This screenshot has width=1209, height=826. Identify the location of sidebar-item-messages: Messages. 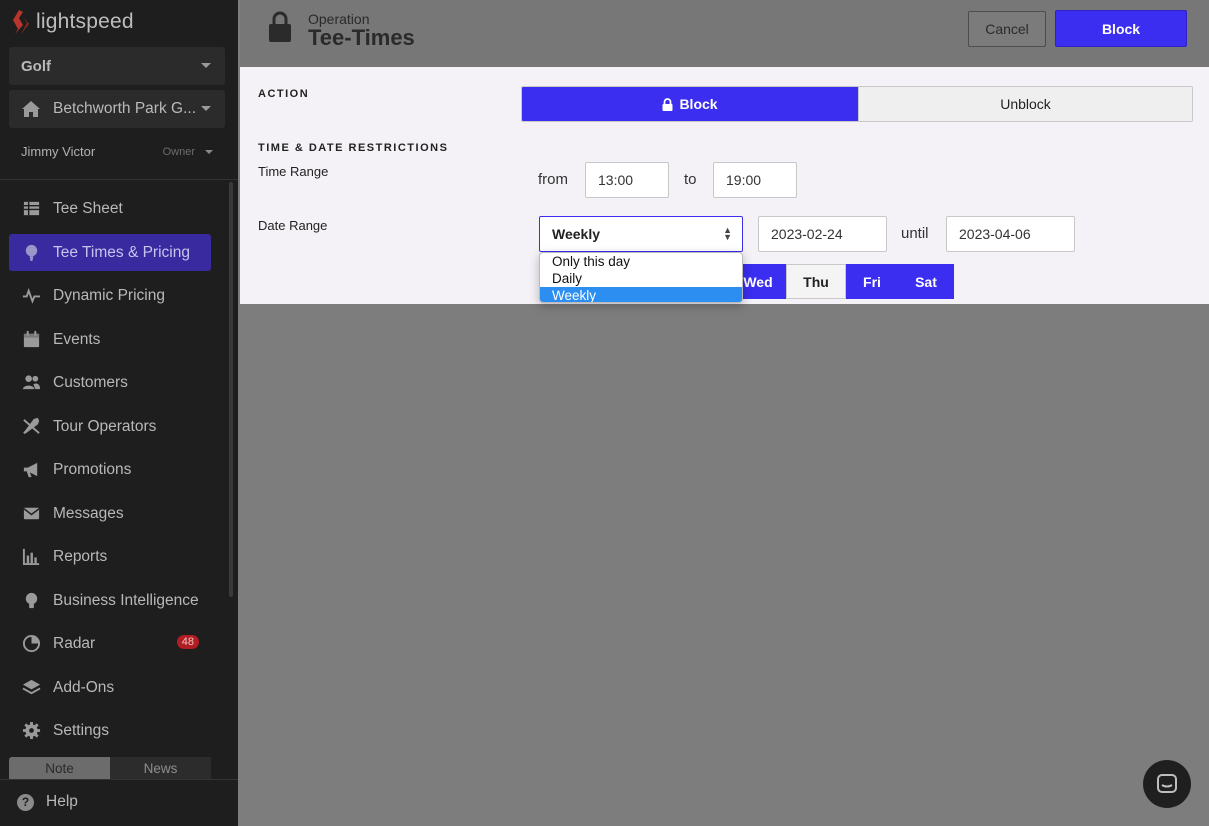
(110, 513).